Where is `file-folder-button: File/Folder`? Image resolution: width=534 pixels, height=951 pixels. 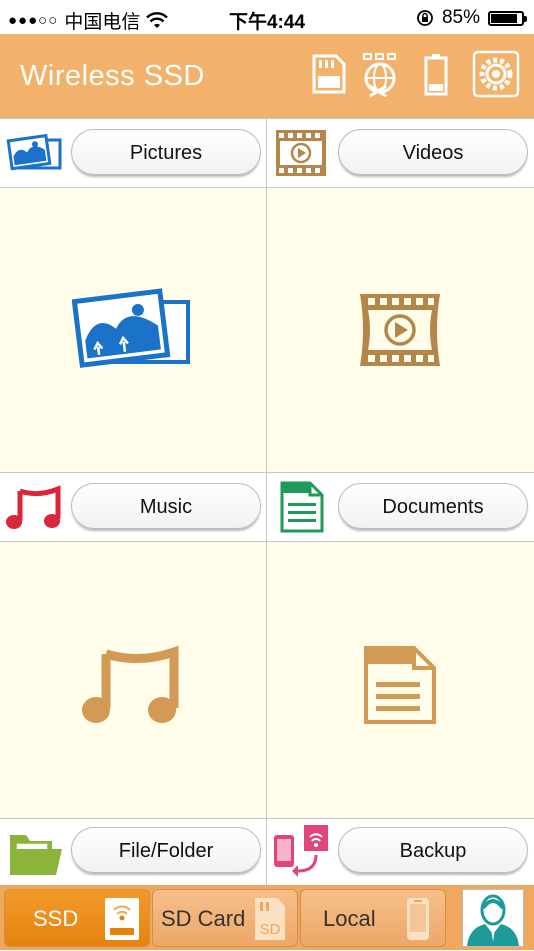 file-folder-button: File/Folder is located at coordinates (166, 850).